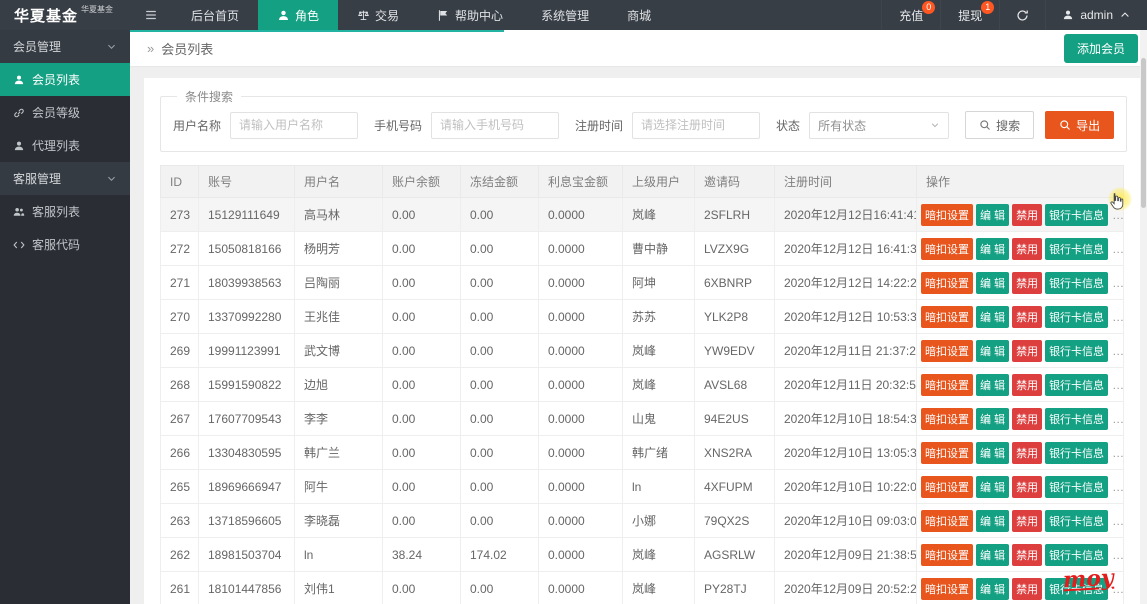  What do you see at coordinates (658, 554) in the screenshot?
I see `cell-parent: 岚峰` at bounding box center [658, 554].